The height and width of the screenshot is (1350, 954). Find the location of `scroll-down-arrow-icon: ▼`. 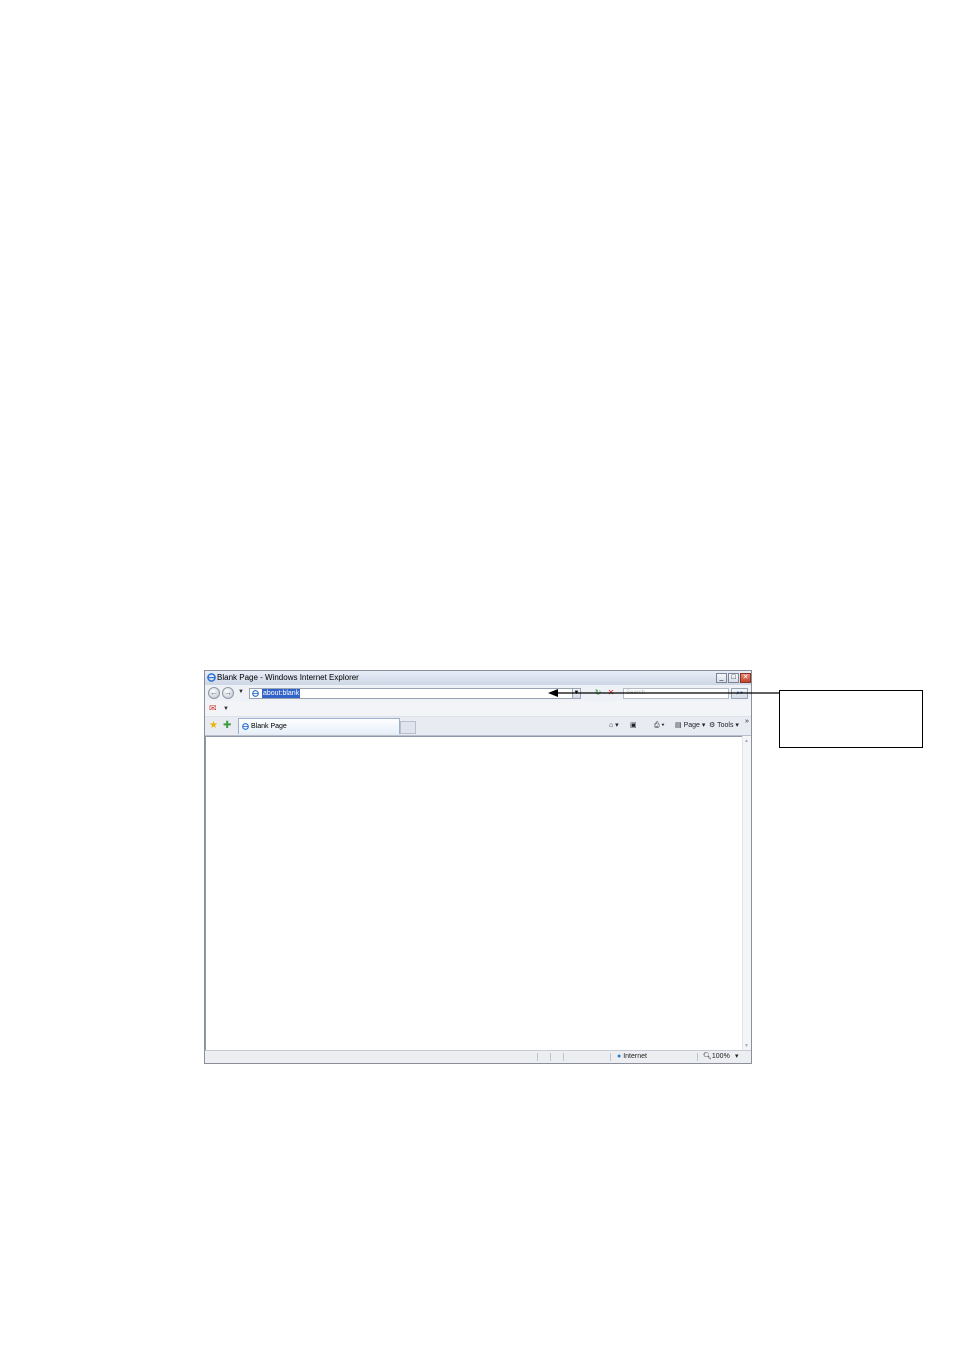

scroll-down-arrow-icon: ▼ is located at coordinates (746, 1046).